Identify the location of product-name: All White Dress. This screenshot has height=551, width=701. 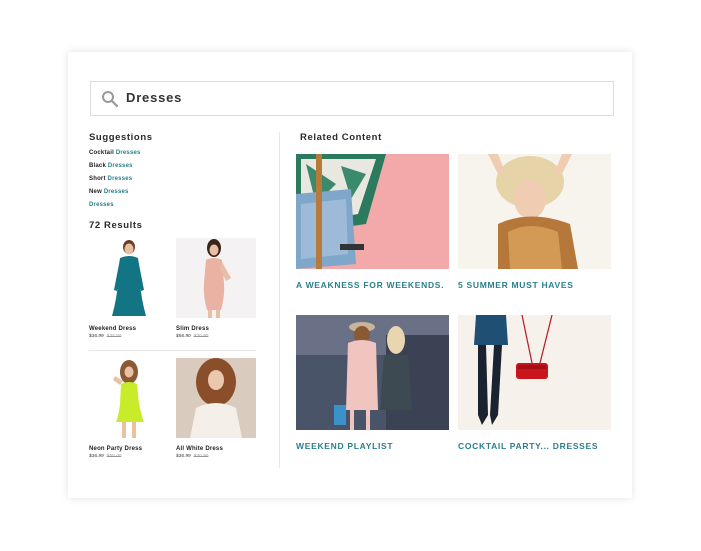
(216, 449).